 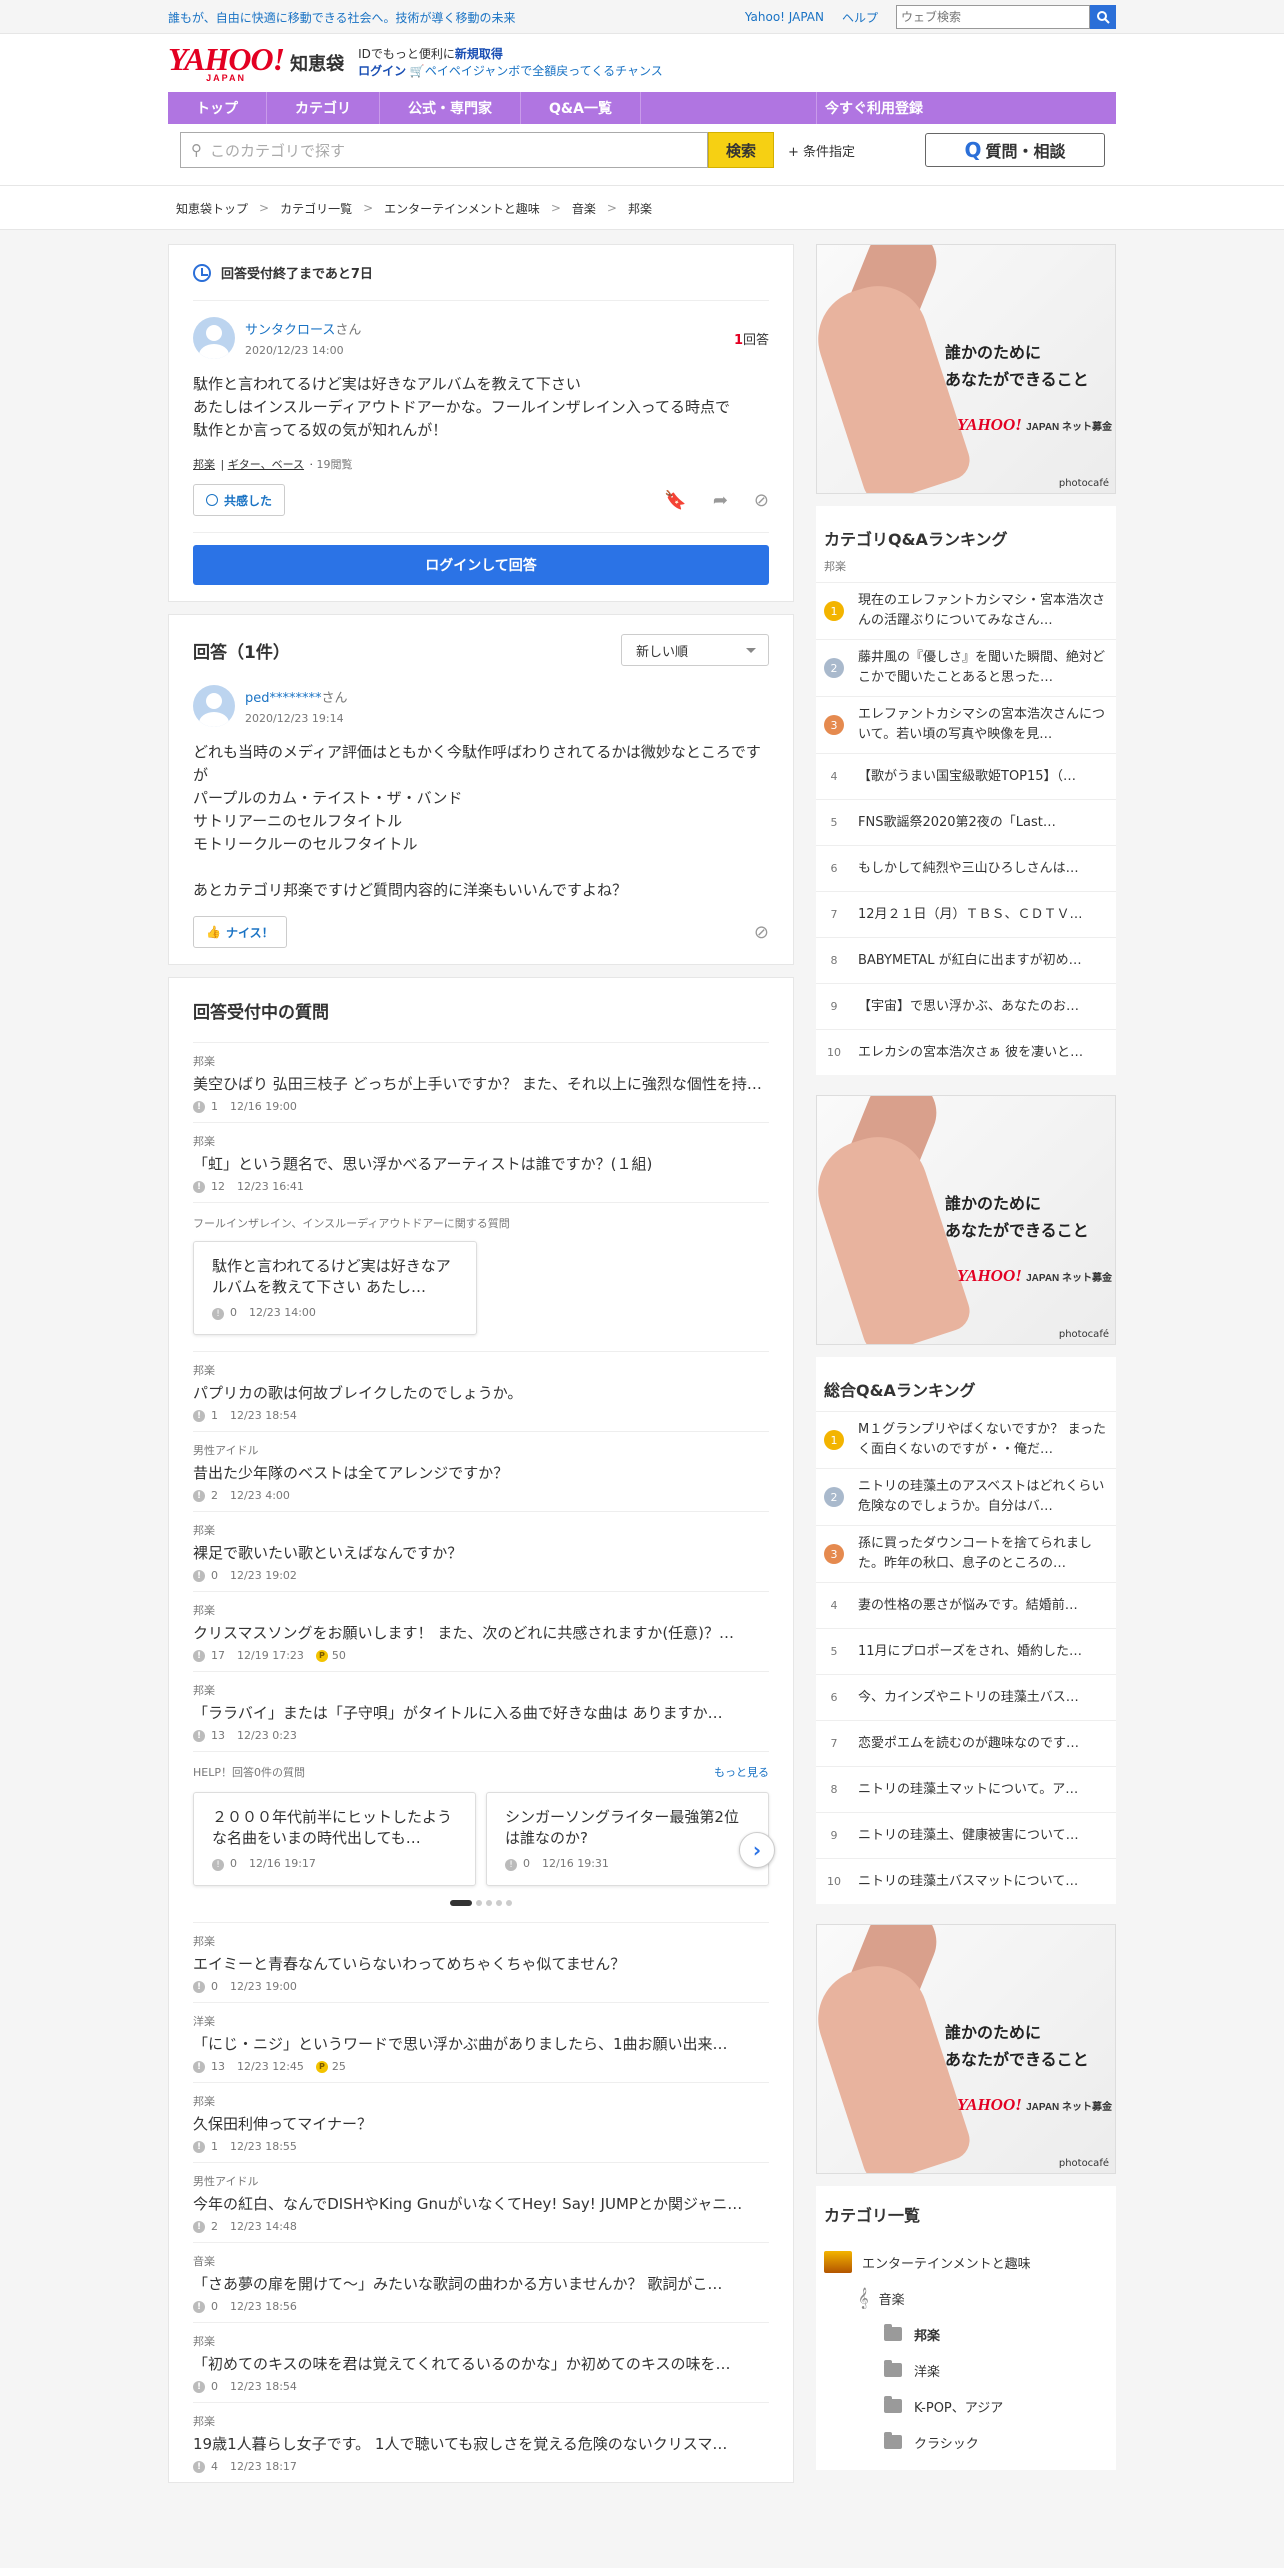 I want to click on help-link: ヘルプ, so click(x=860, y=17).